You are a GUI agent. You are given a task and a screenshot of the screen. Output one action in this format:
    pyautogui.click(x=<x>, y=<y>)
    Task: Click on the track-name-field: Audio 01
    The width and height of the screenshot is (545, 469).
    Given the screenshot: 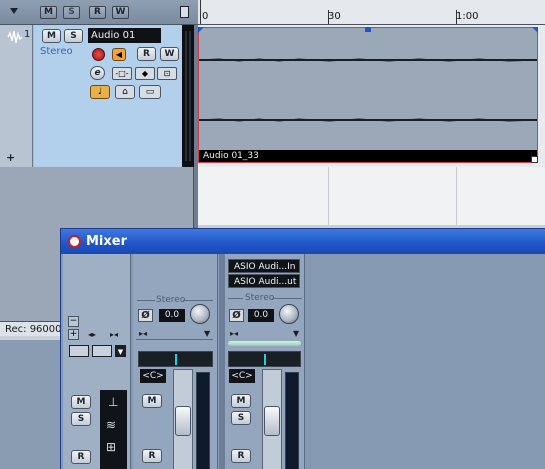 What is the action you would take?
    pyautogui.click(x=124, y=35)
    